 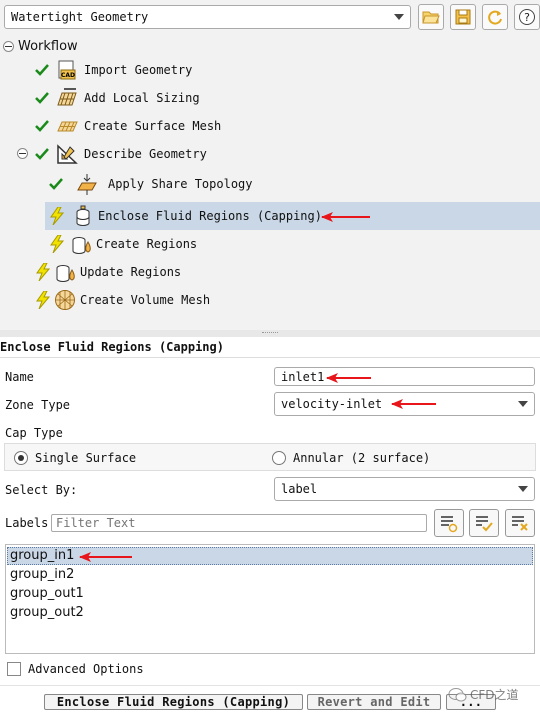 I want to click on divider, so click(x=270, y=357).